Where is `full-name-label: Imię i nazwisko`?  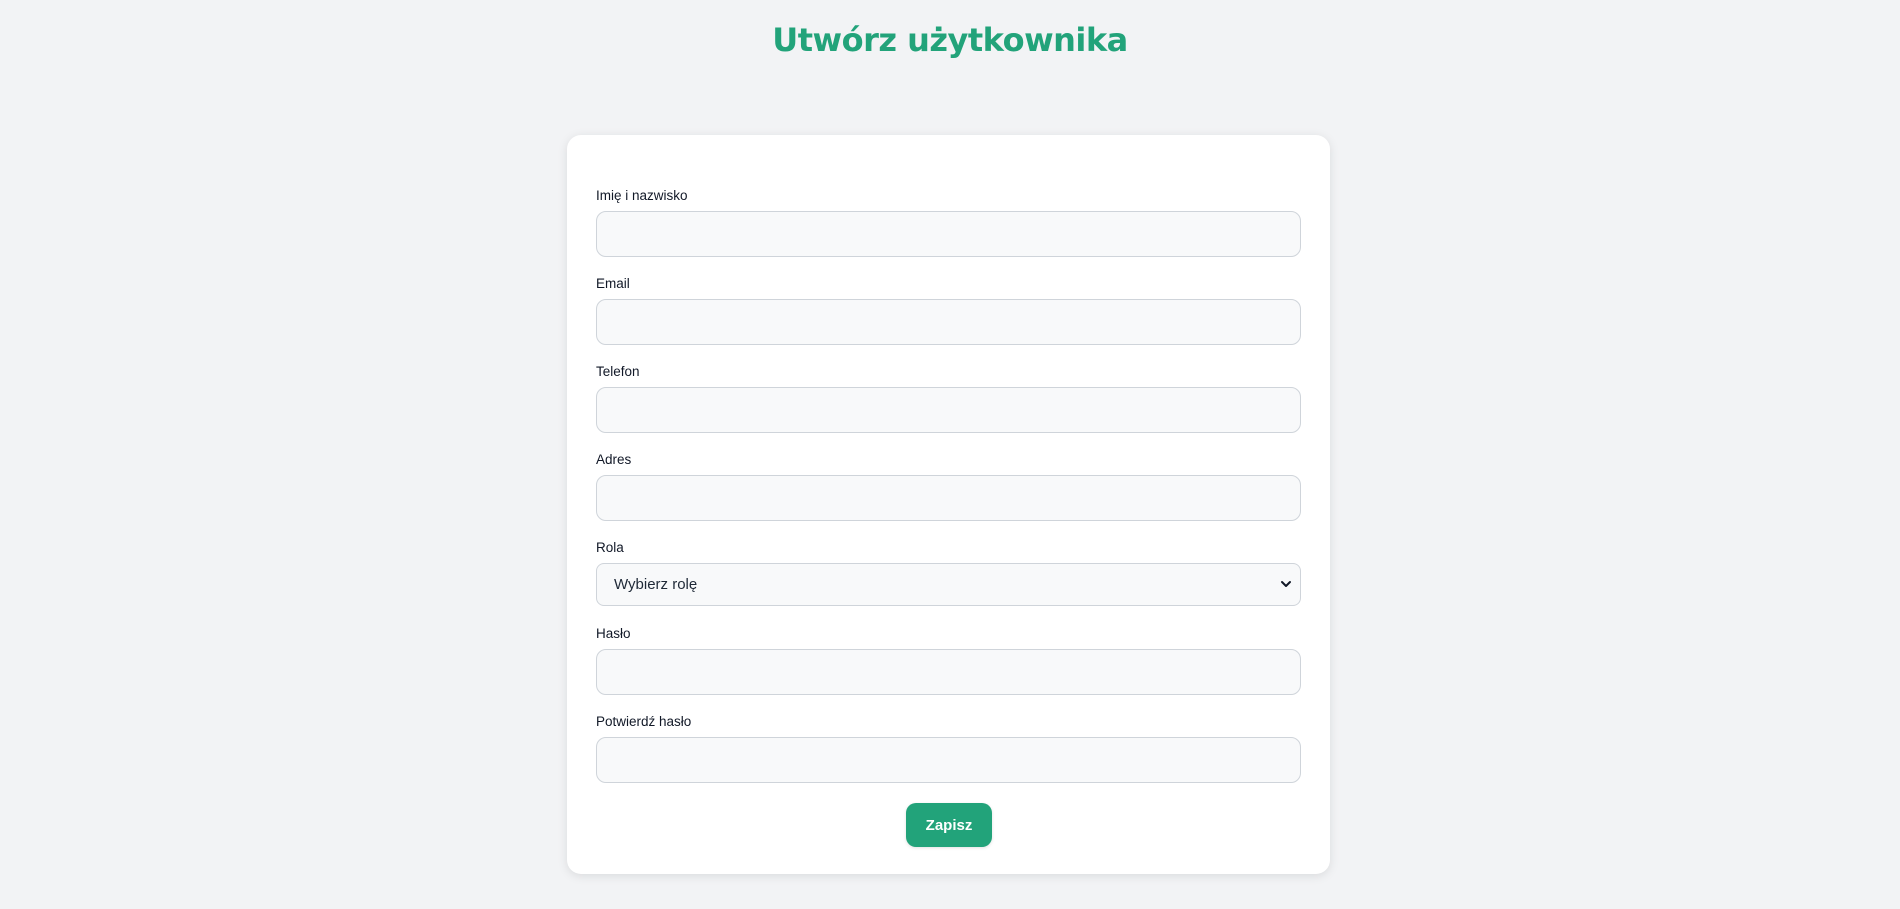 full-name-label: Imię i nazwisko is located at coordinates (642, 195).